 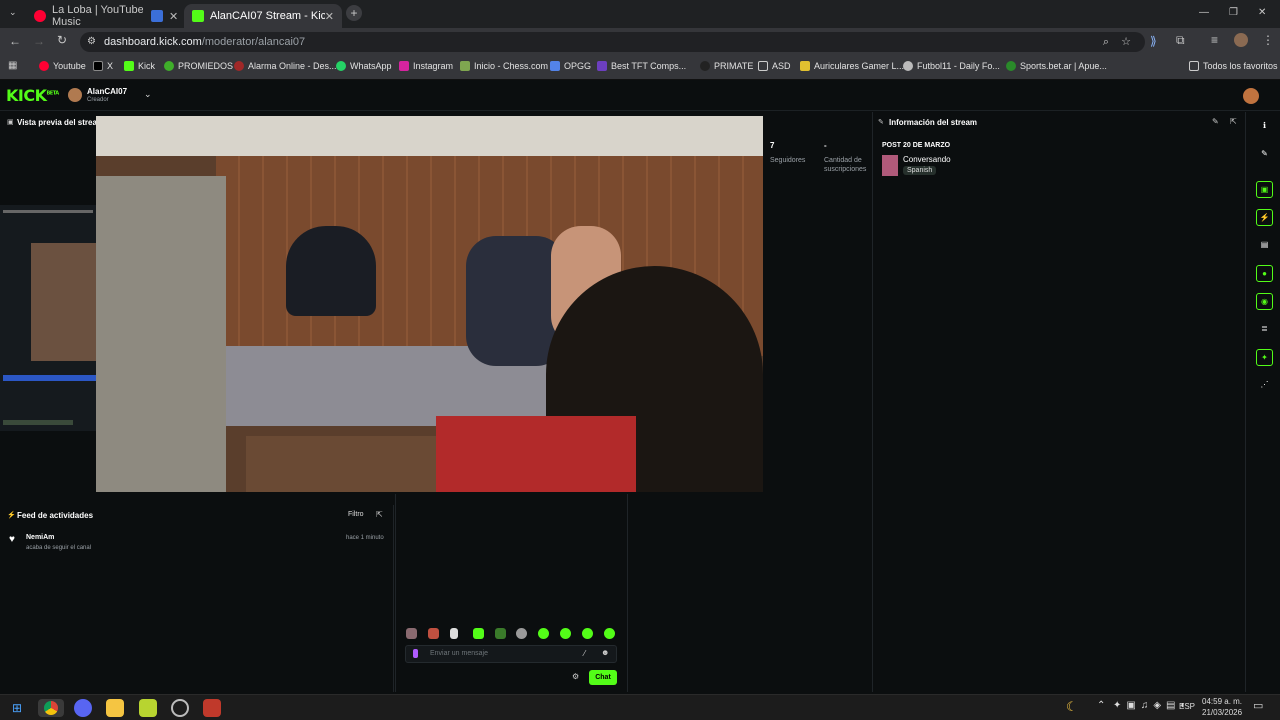 I want to click on windows-start-icon: ⊞, so click(x=17, y=708).